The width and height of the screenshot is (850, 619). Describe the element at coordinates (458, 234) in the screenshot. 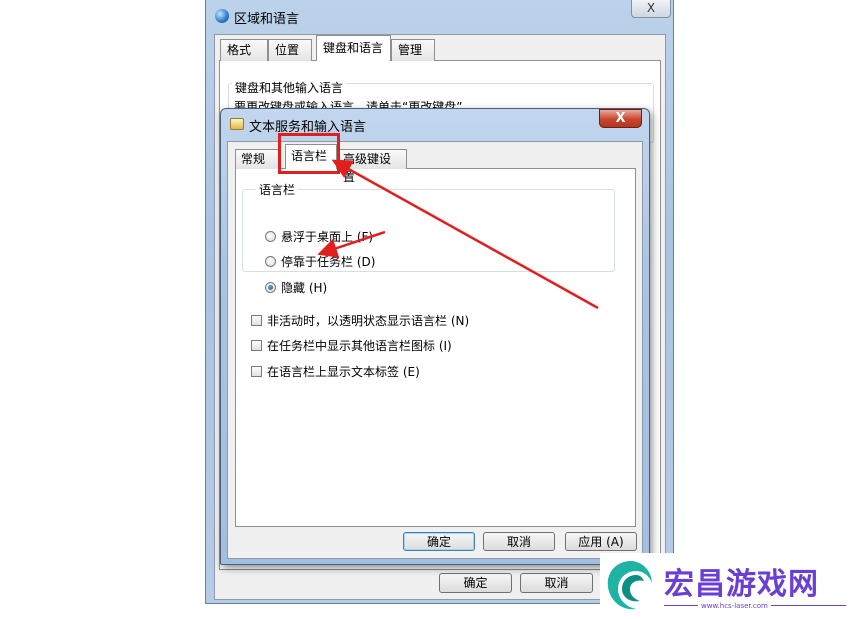

I see `annotation-arrows` at that location.